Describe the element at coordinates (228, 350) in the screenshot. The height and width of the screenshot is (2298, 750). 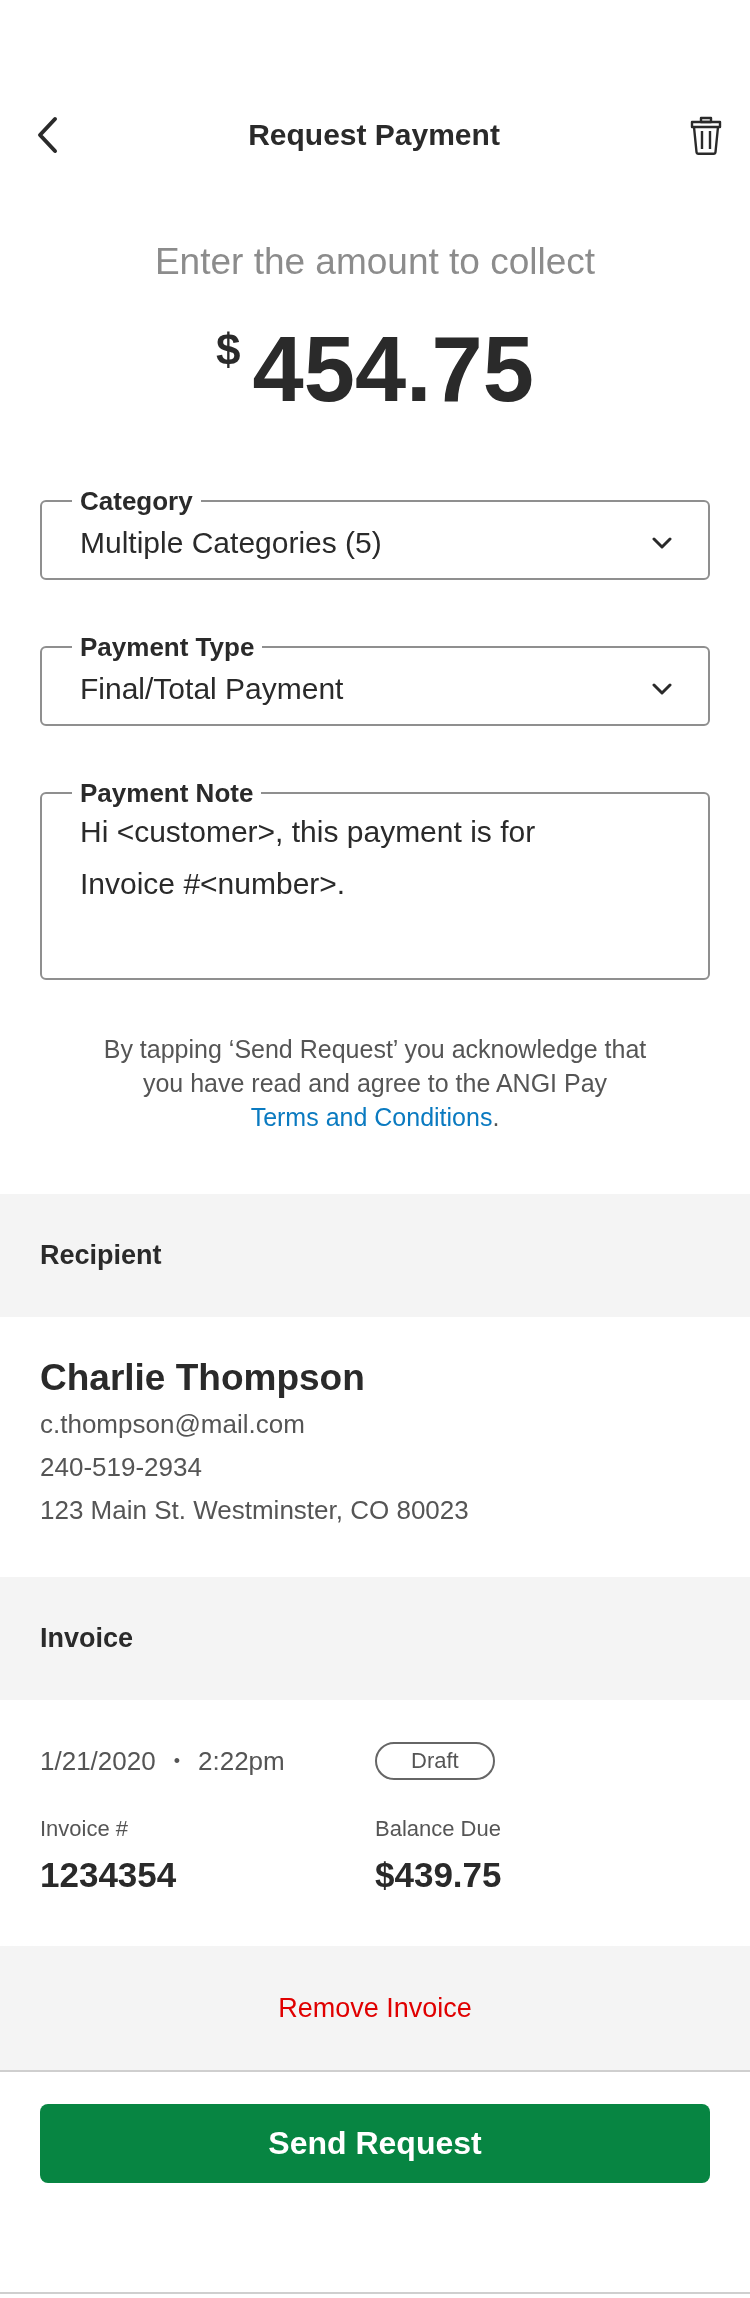
I see `currency-symbol: $` at that location.